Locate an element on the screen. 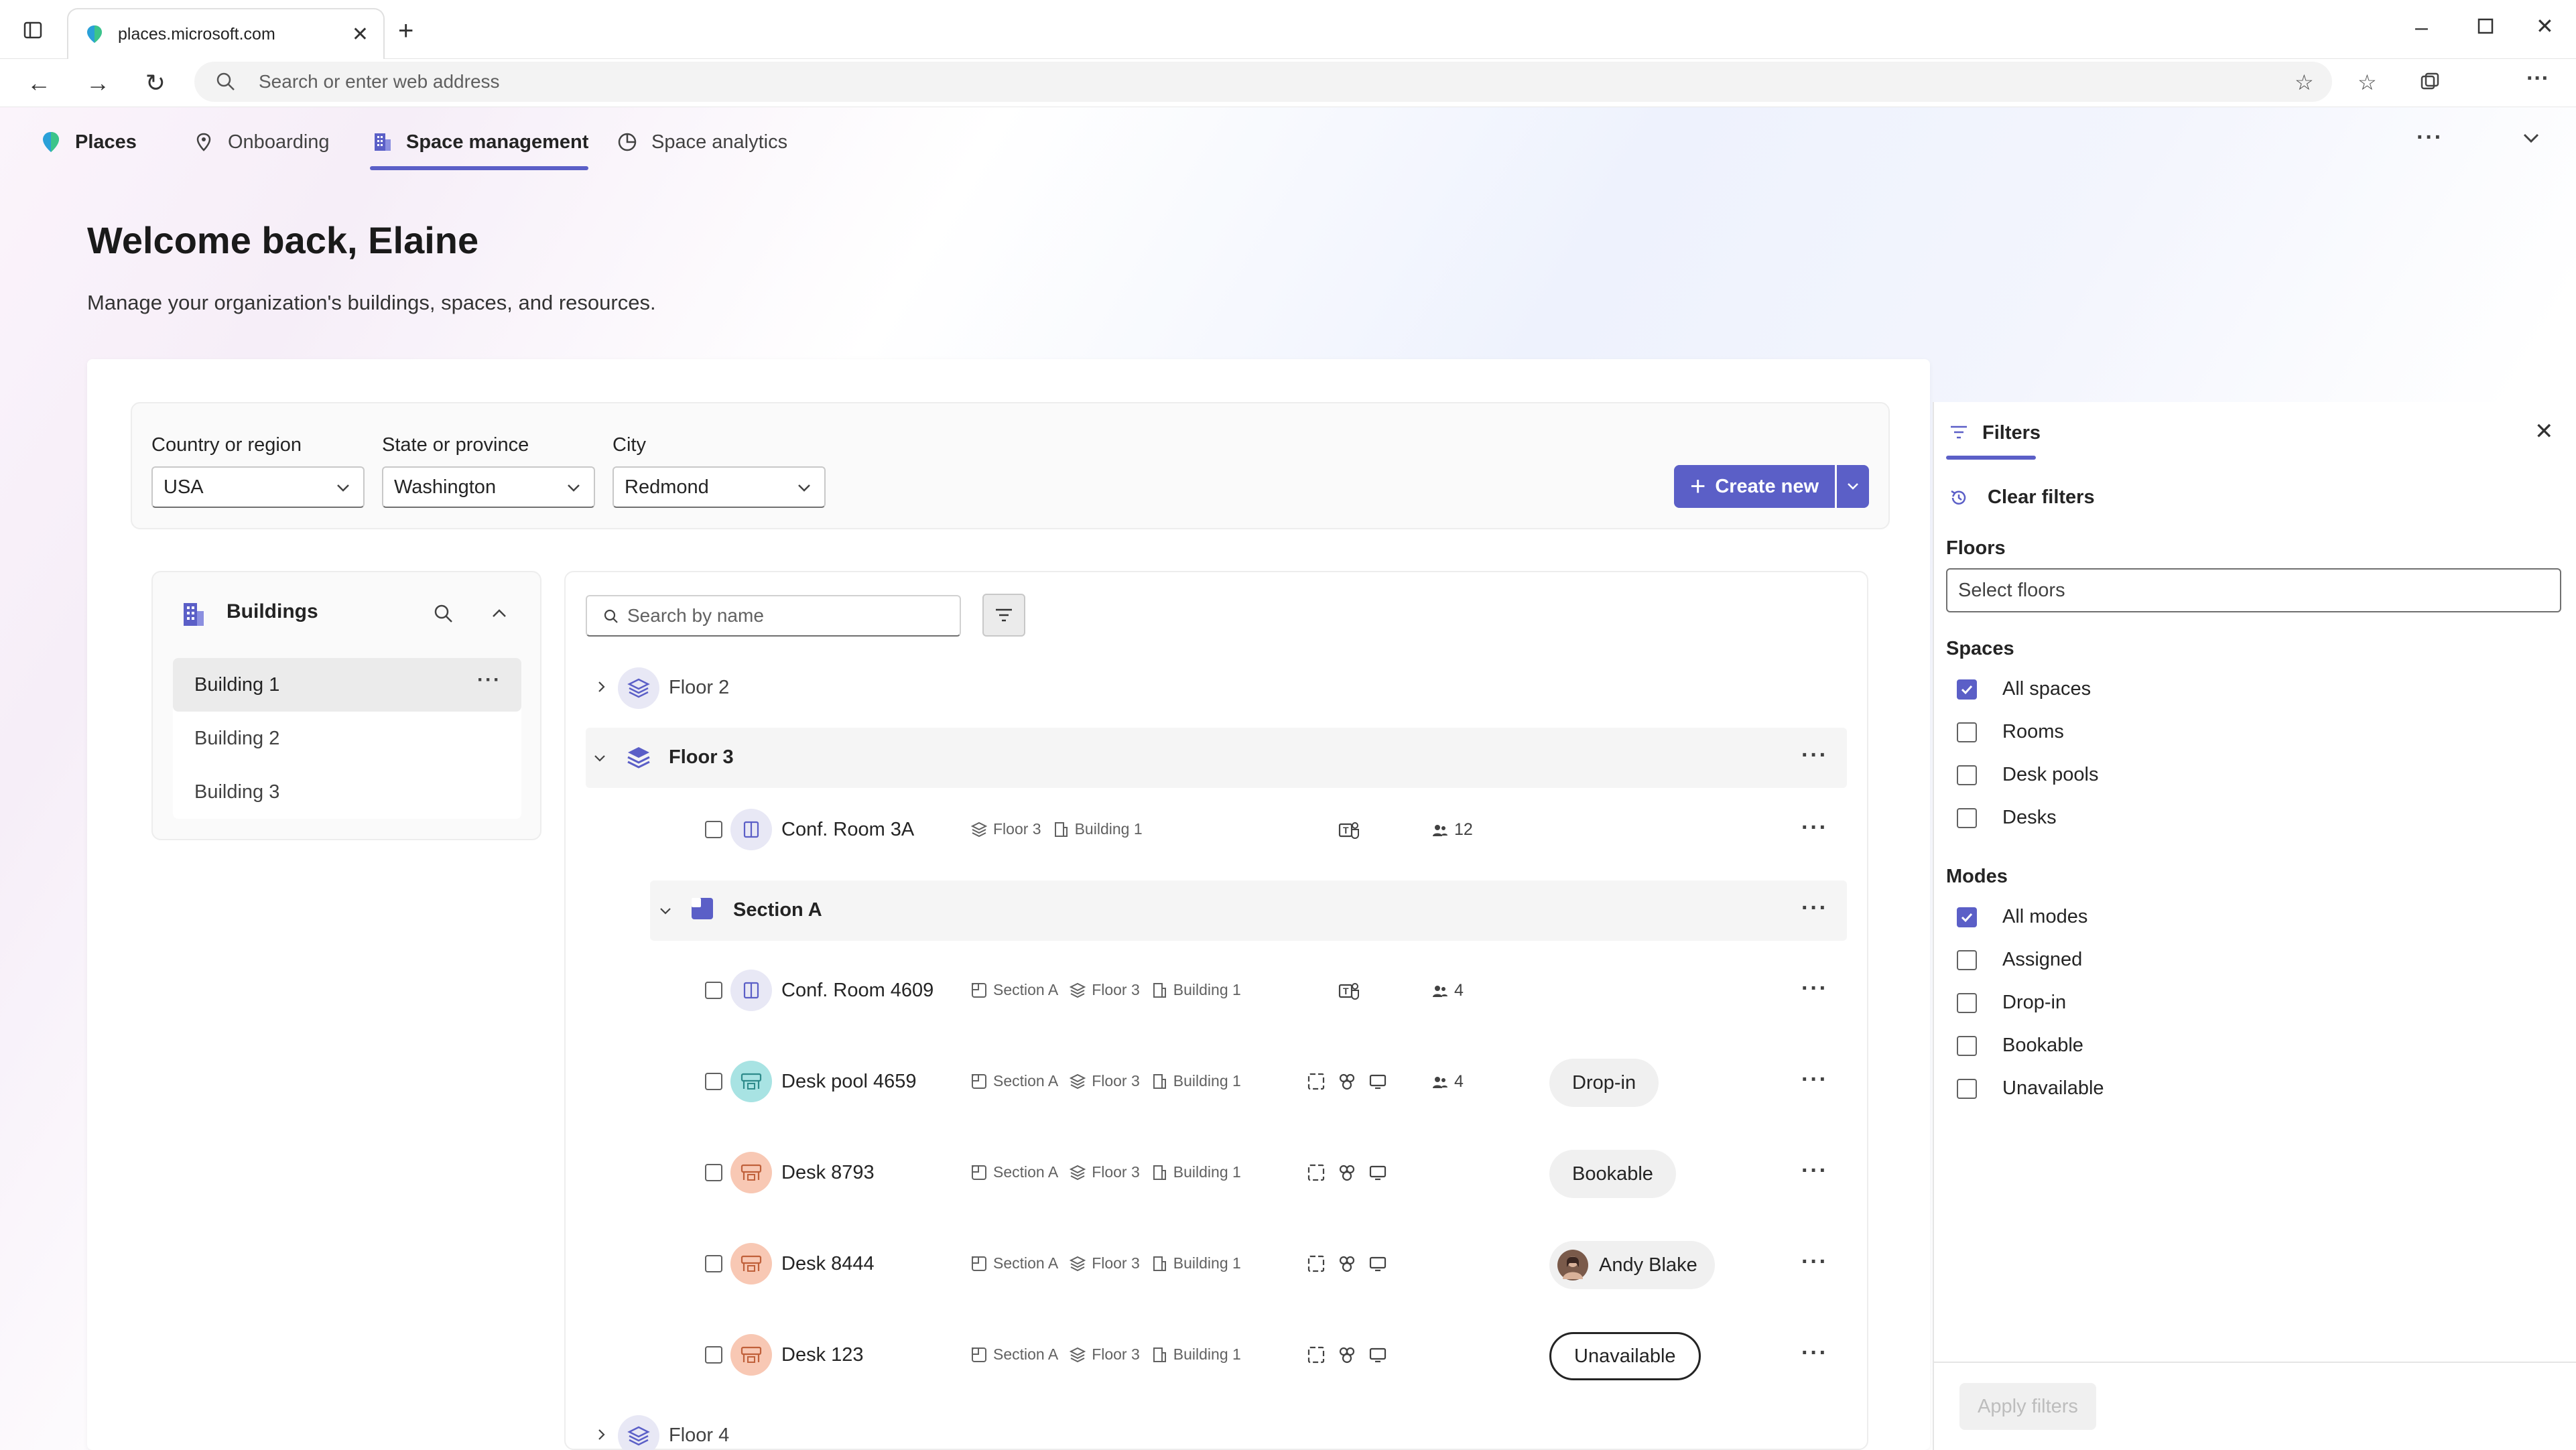 This screenshot has width=2576, height=1450. floor-group-row is located at coordinates (1216, 758).